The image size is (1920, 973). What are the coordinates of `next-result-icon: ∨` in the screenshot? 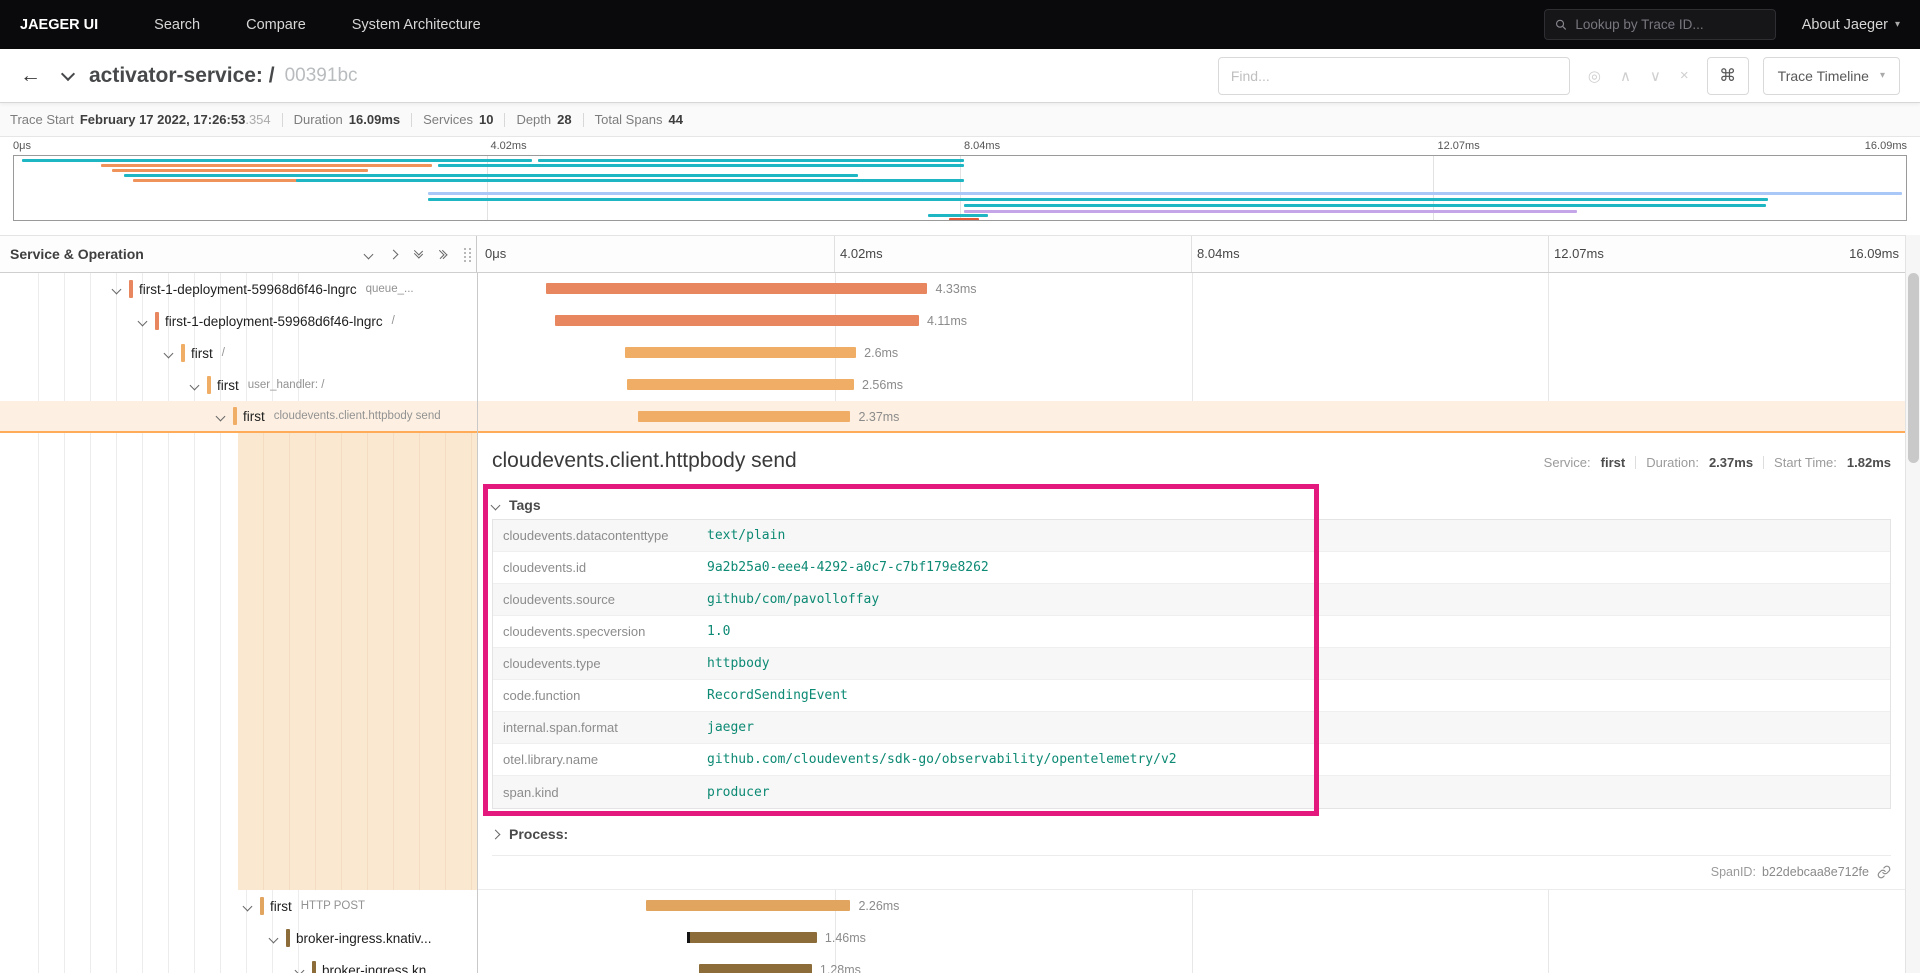 It's located at (1655, 76).